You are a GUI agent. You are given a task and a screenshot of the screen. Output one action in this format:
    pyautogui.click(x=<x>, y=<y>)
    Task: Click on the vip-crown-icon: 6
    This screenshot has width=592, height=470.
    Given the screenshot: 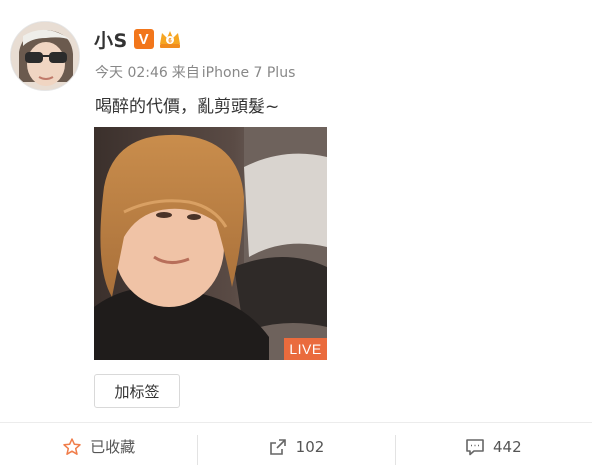 What is the action you would take?
    pyautogui.click(x=170, y=39)
    